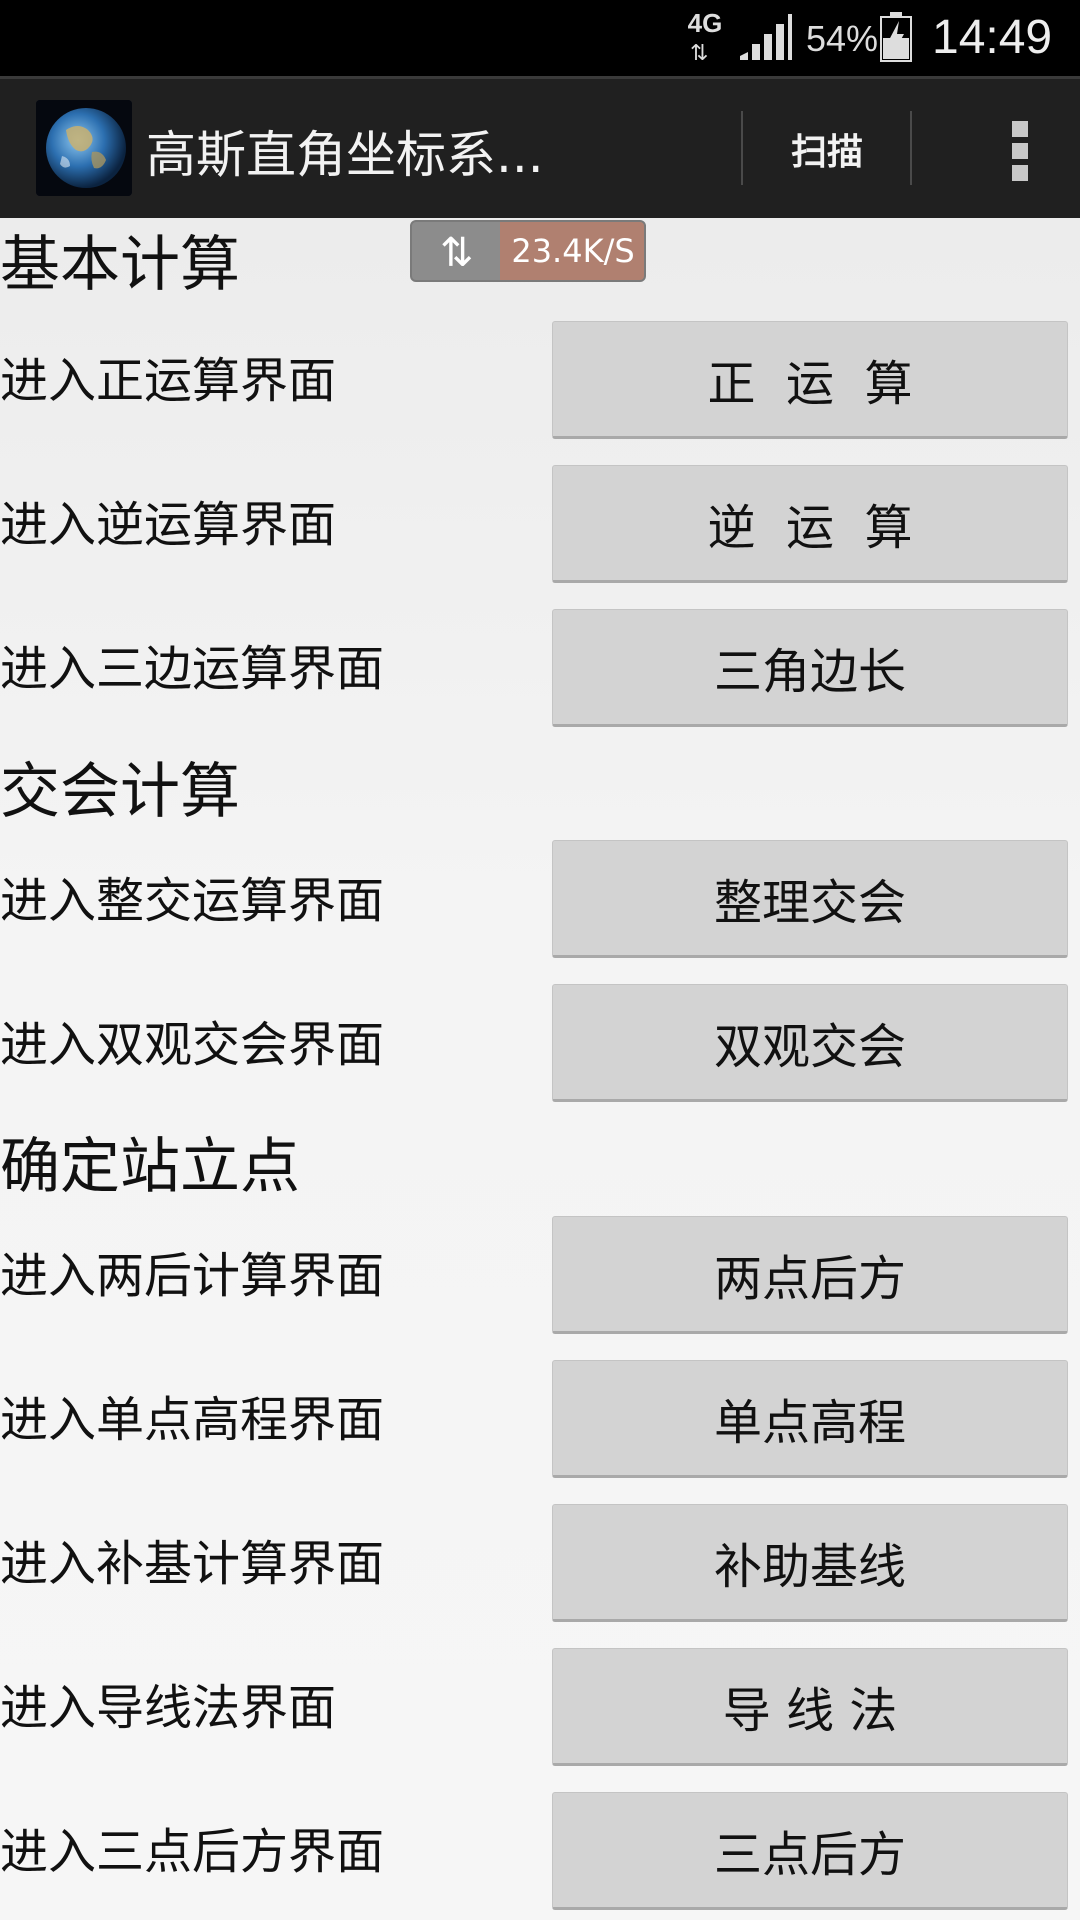  I want to click on battery-percentage: 54%, so click(842, 38).